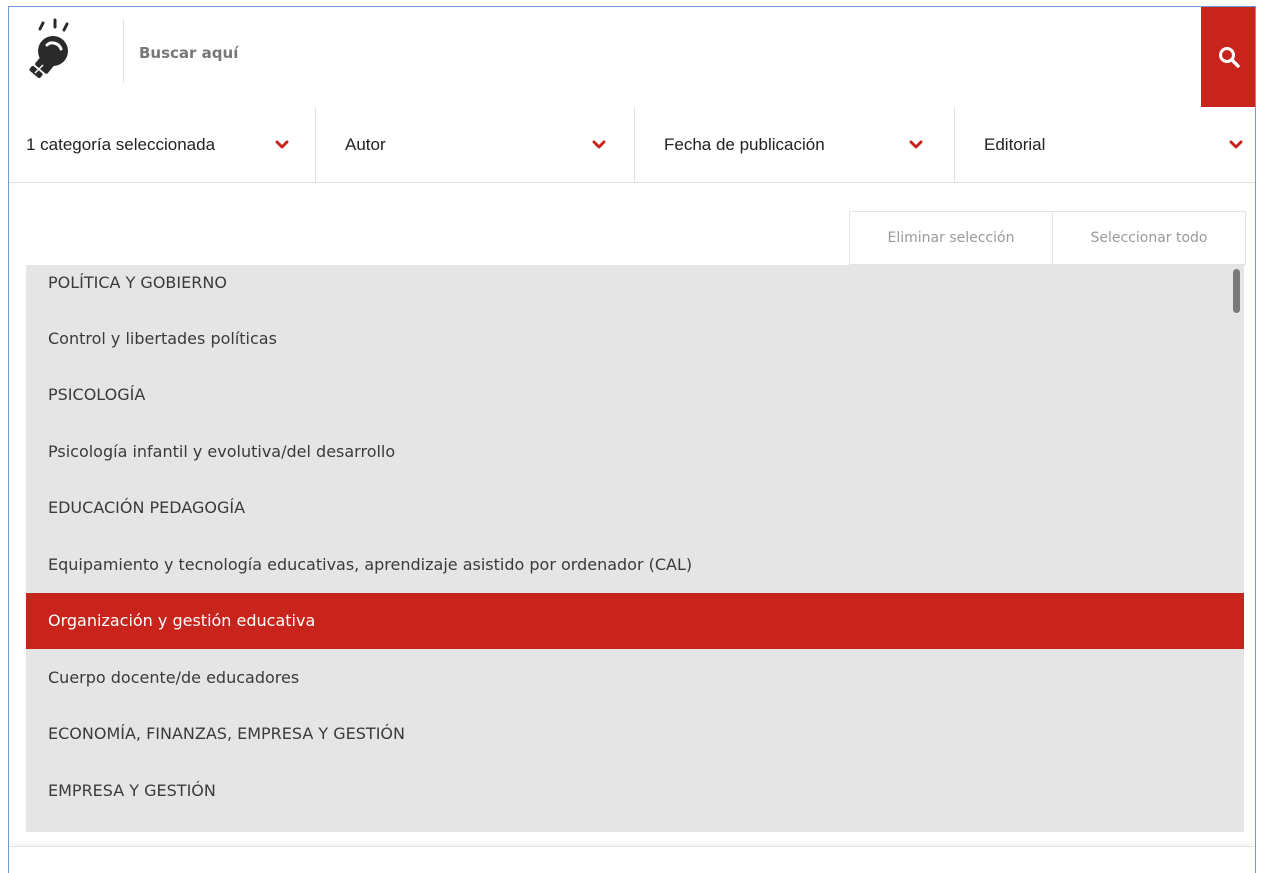 The image size is (1264, 873). Describe the element at coordinates (635, 338) in the screenshot. I see `list-item: Control y libertades políticas` at that location.